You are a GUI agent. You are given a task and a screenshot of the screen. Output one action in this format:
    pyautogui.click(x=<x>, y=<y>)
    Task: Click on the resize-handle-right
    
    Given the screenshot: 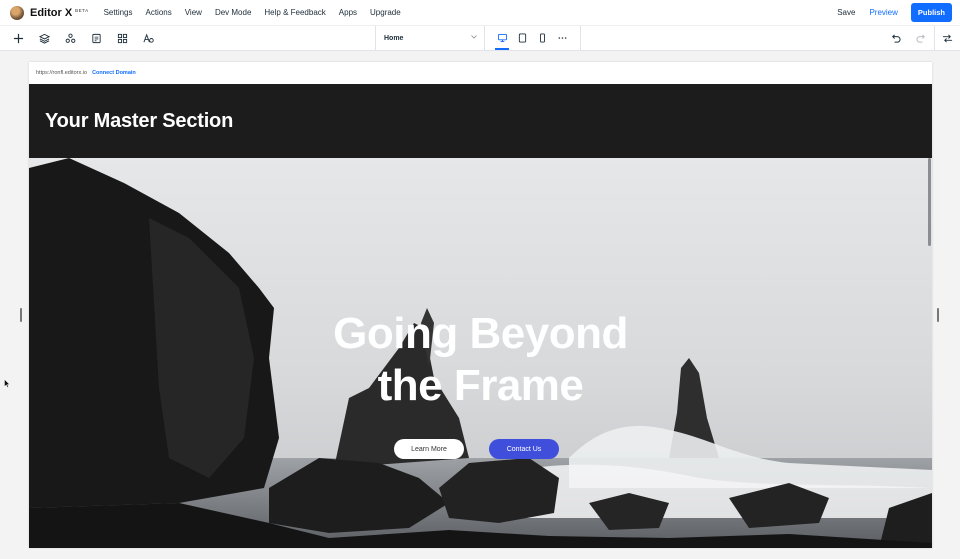 What is the action you would take?
    pyautogui.click(x=938, y=315)
    